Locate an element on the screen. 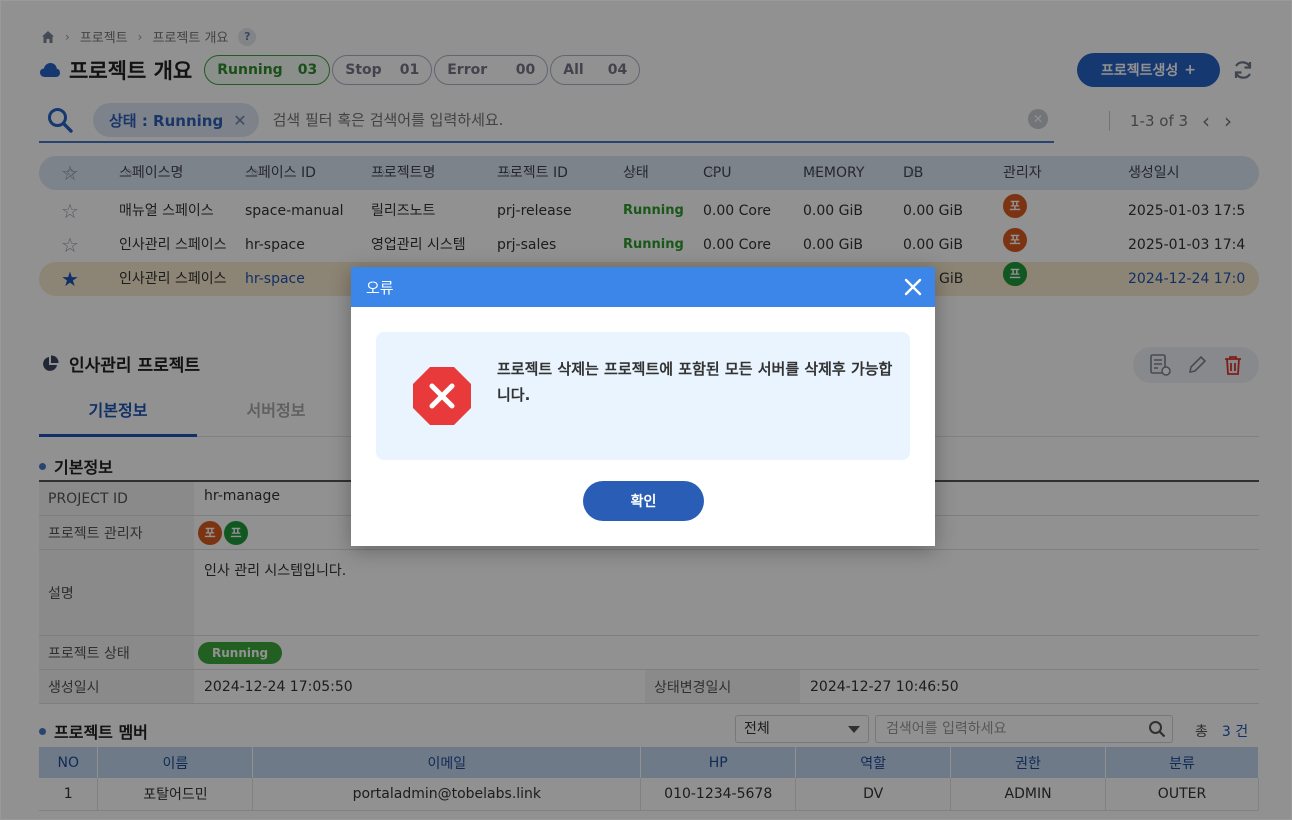  error-icon is located at coordinates (442, 396).